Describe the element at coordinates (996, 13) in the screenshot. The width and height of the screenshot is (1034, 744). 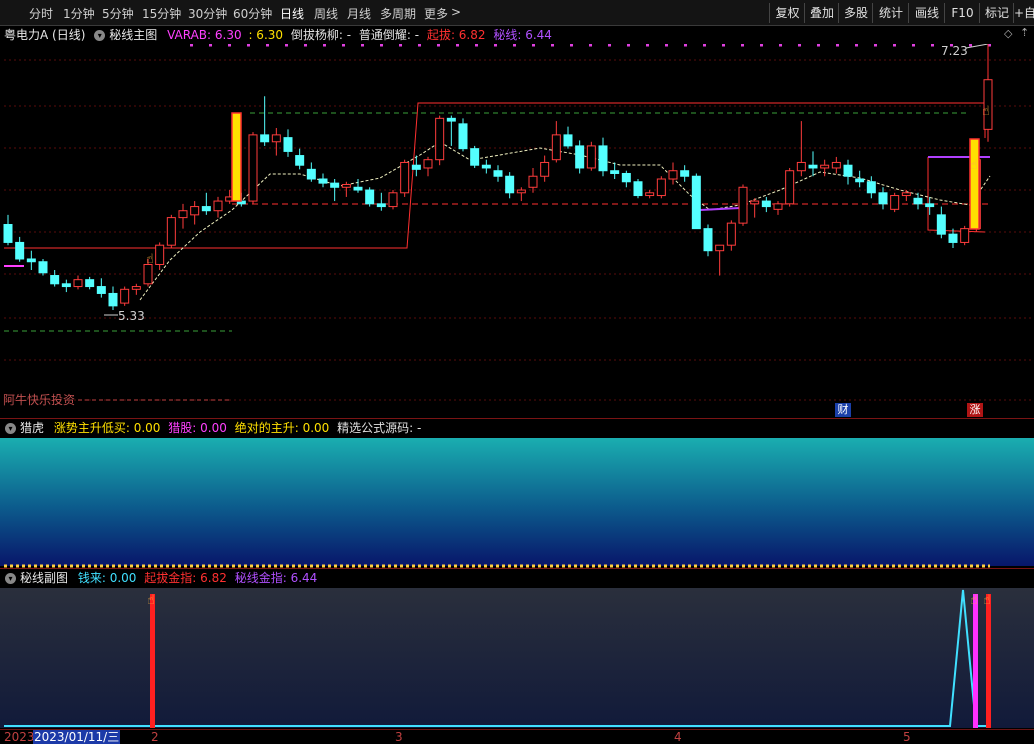
I see `toolbar-button-6: 标记` at that location.